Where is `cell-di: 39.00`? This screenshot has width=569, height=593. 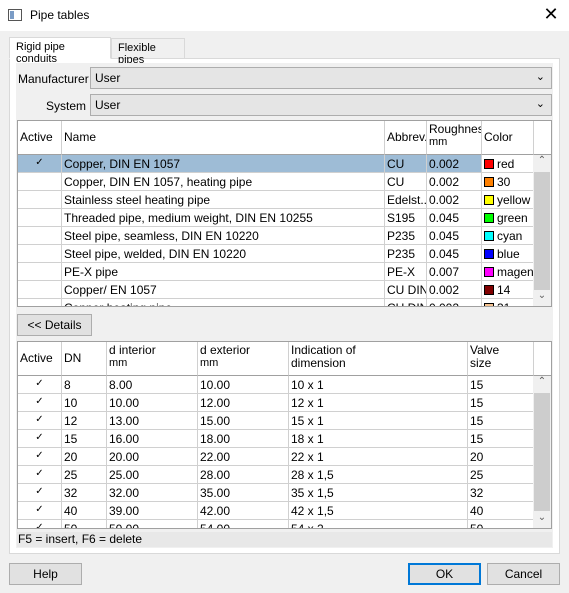 cell-di: 39.00 is located at coordinates (152, 511).